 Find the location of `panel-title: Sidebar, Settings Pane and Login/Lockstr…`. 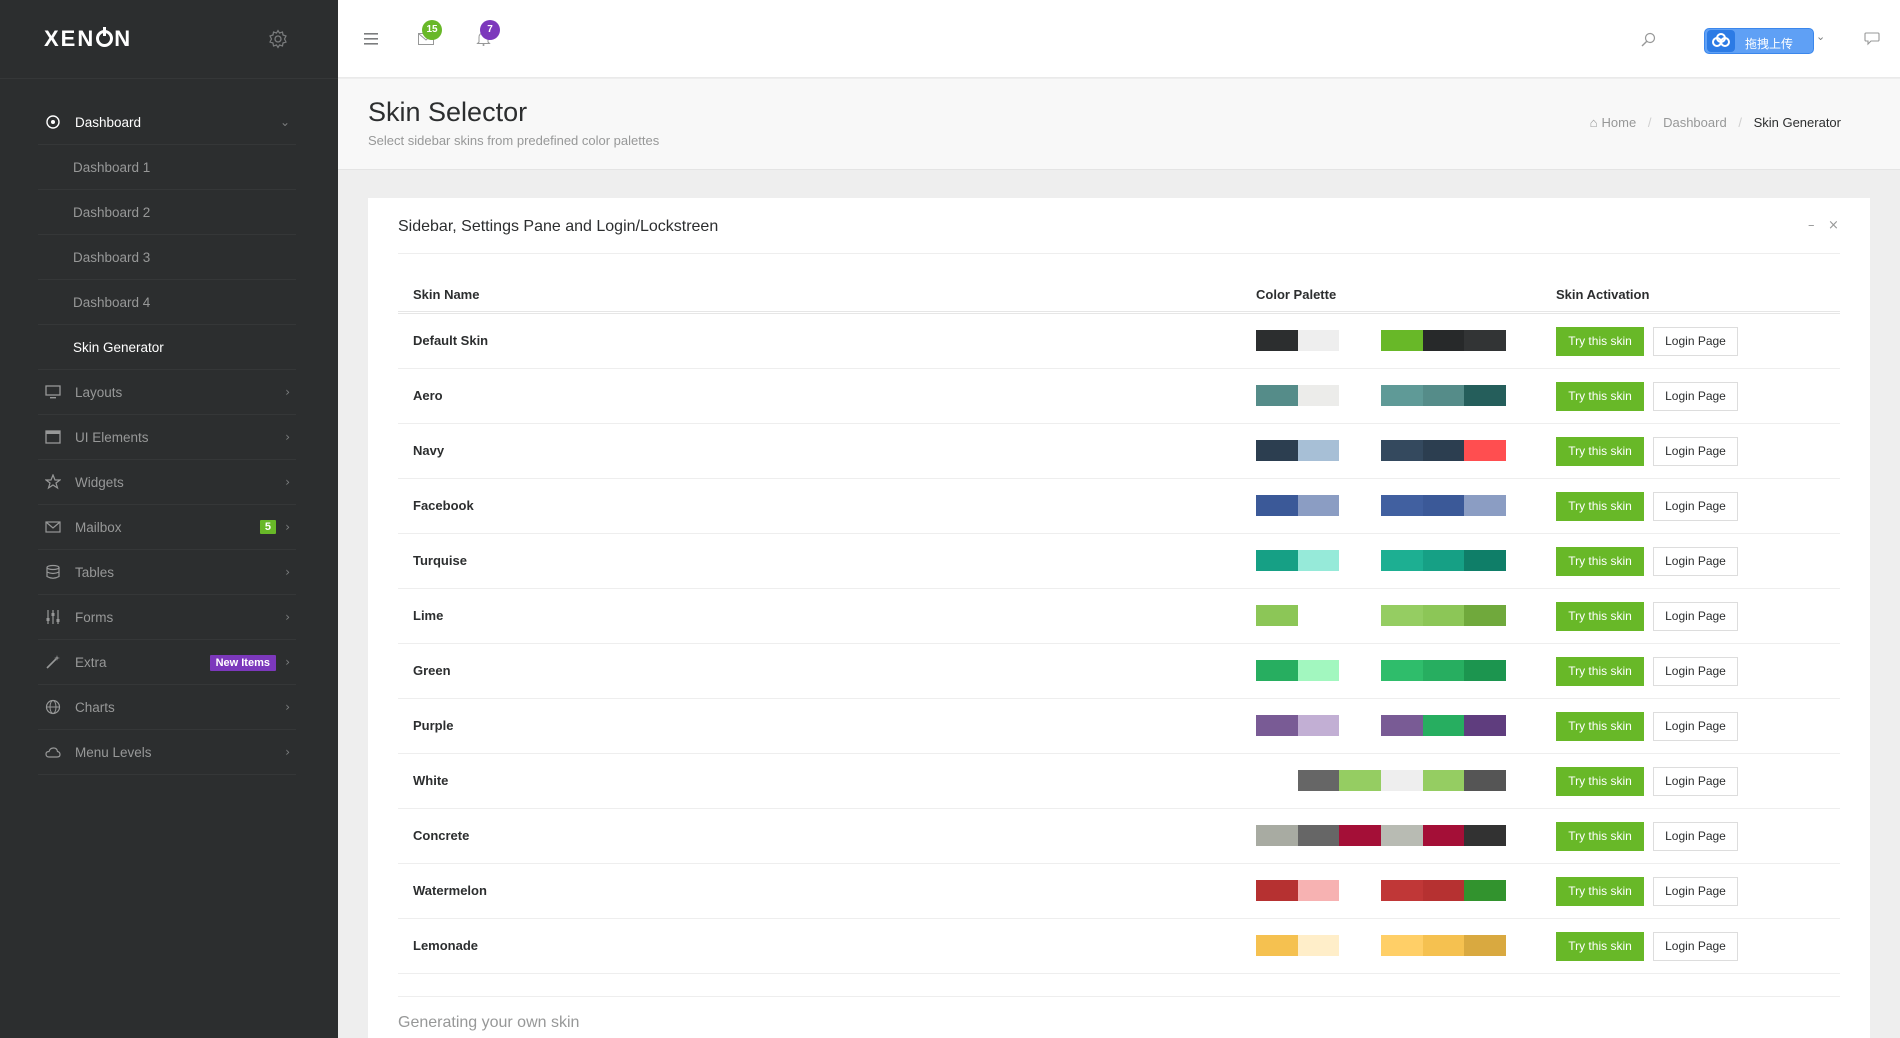

panel-title: Sidebar, Settings Pane and Login/Lockstr… is located at coordinates (558, 226).